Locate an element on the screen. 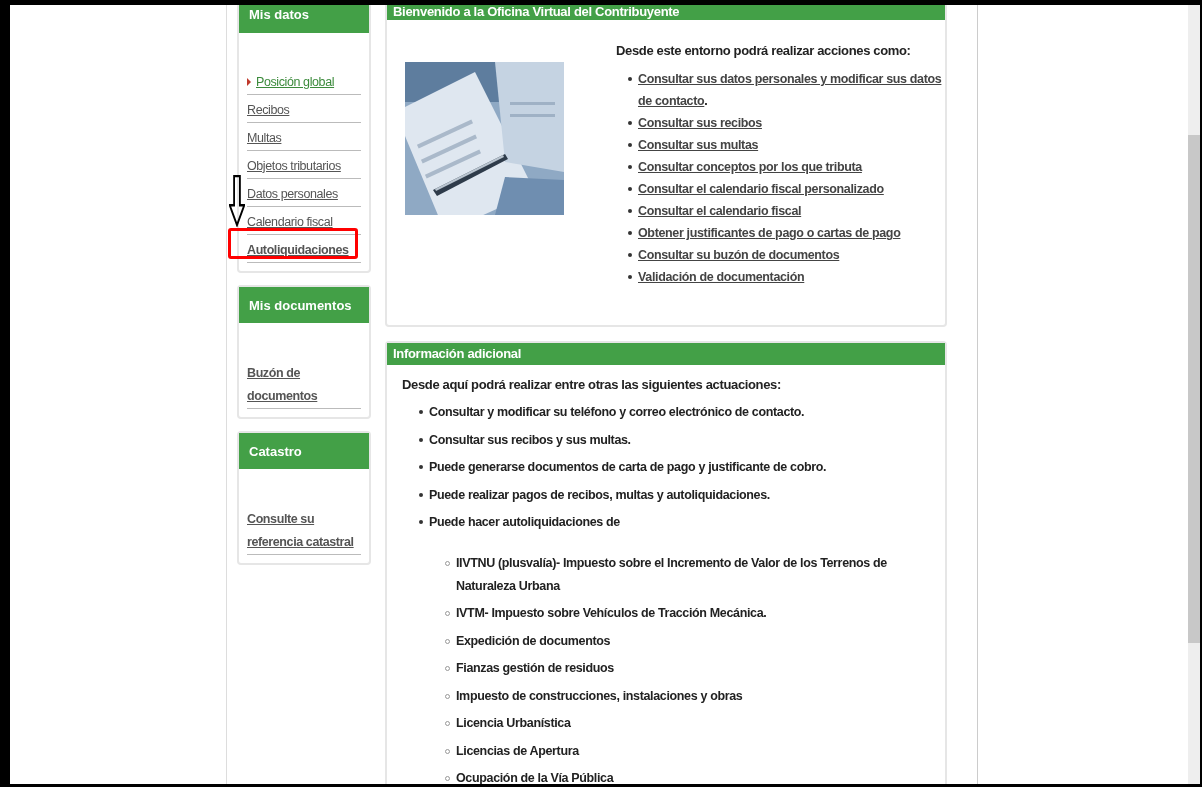  sidebar-link: Buzón de documentos is located at coordinates (304, 383).